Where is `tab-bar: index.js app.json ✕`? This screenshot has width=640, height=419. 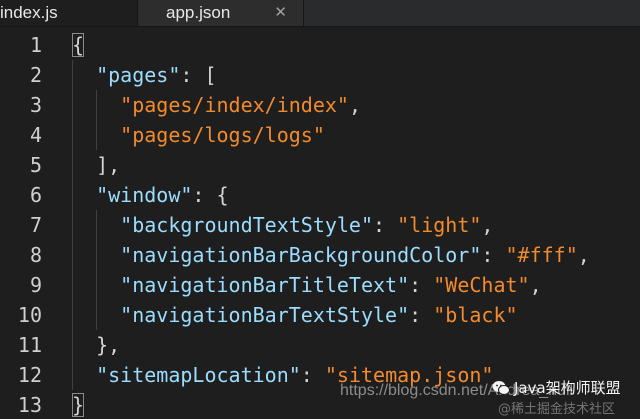 tab-bar: index.js app.json ✕ is located at coordinates (320, 13).